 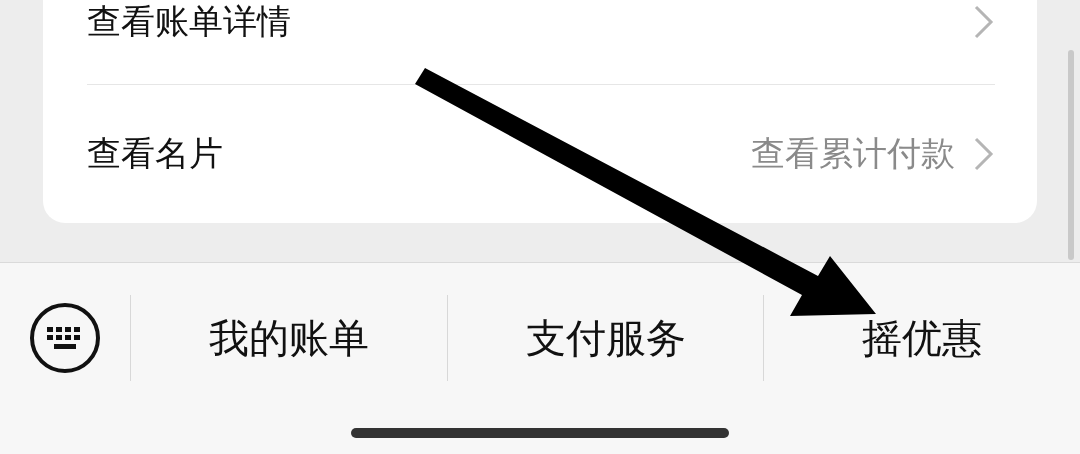 What do you see at coordinates (189, 21) in the screenshot?
I see `row-label: 查看账单详情` at bounding box center [189, 21].